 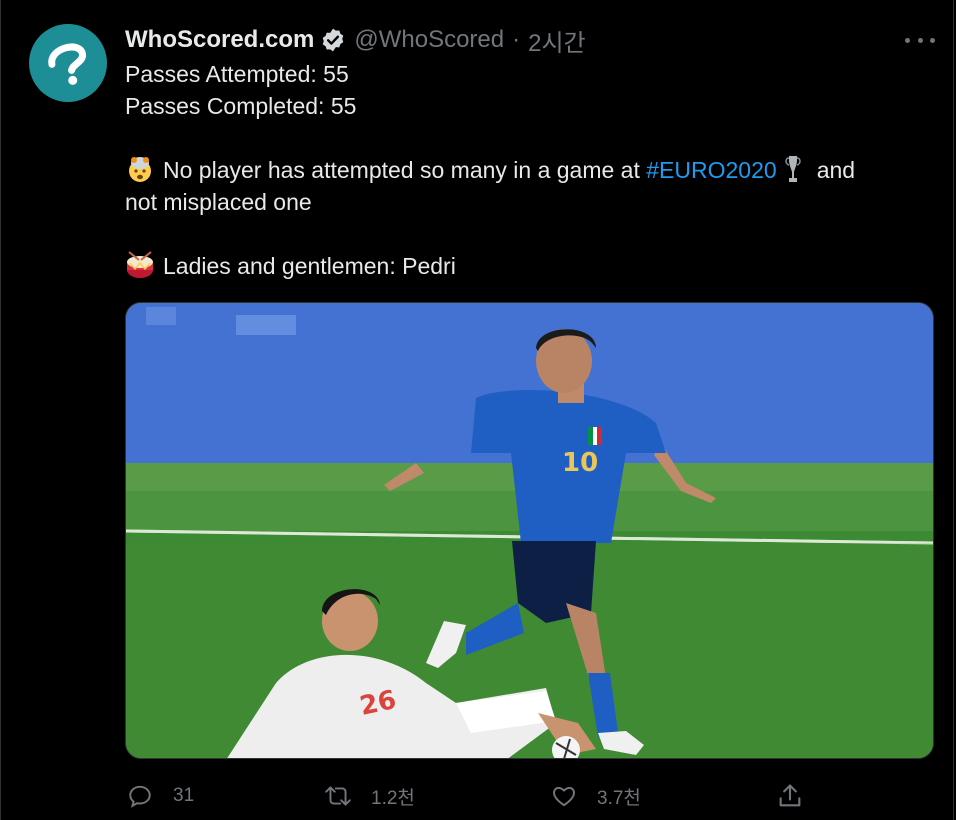 What do you see at coordinates (309, 266) in the screenshot?
I see `pedri-text: Ladies and gentlemen: Pedri` at bounding box center [309, 266].